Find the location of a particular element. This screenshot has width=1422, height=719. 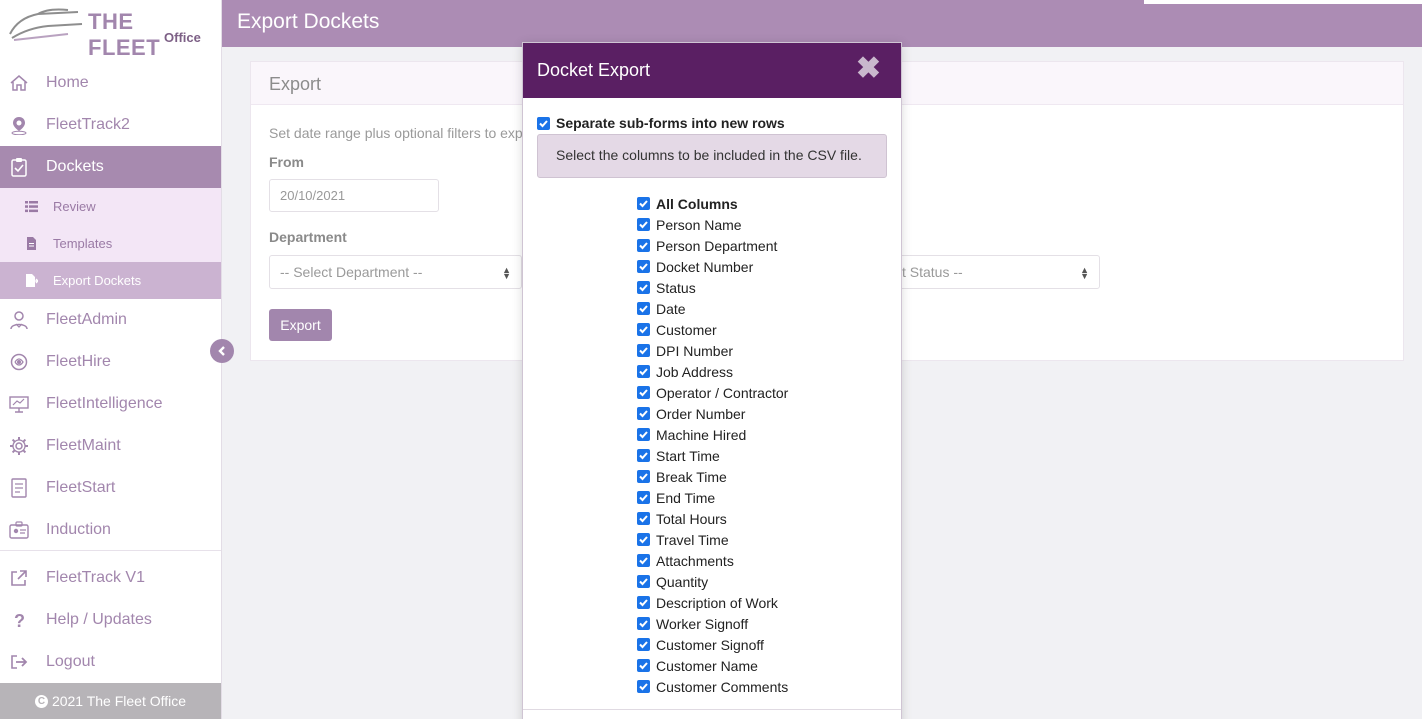

column-option: Customer Comments is located at coordinates (712, 686).